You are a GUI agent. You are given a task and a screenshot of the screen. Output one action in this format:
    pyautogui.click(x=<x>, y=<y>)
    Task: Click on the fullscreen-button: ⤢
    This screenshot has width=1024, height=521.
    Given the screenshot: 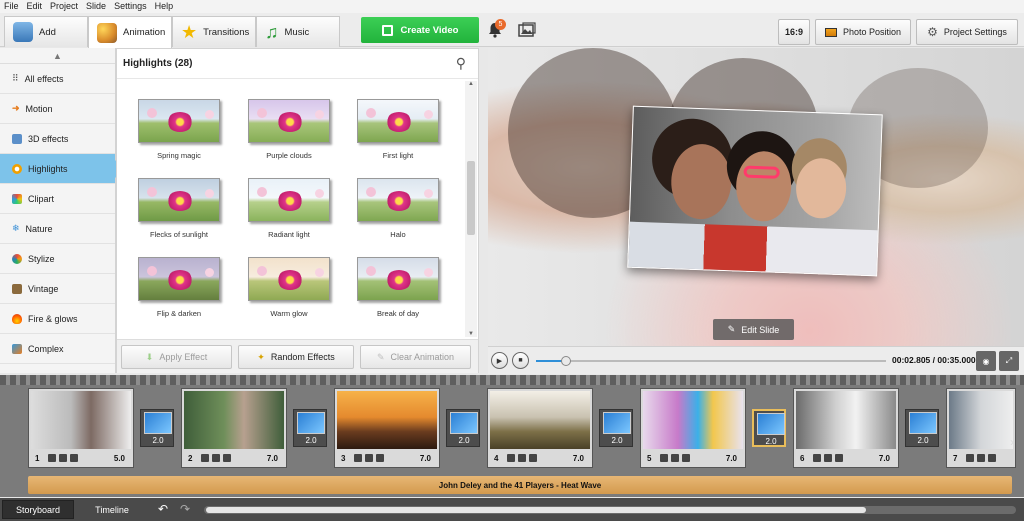 What is the action you would take?
    pyautogui.click(x=1009, y=361)
    